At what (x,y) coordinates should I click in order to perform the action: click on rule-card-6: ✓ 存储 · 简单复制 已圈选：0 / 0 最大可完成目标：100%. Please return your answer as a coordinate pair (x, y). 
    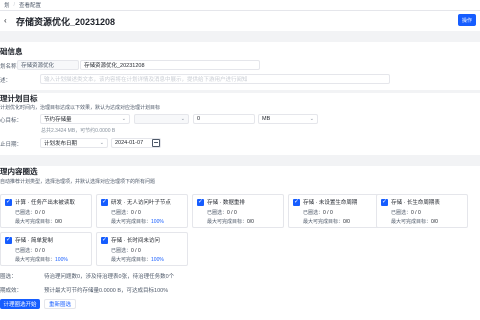
    Looking at the image, I should click on (46, 249).